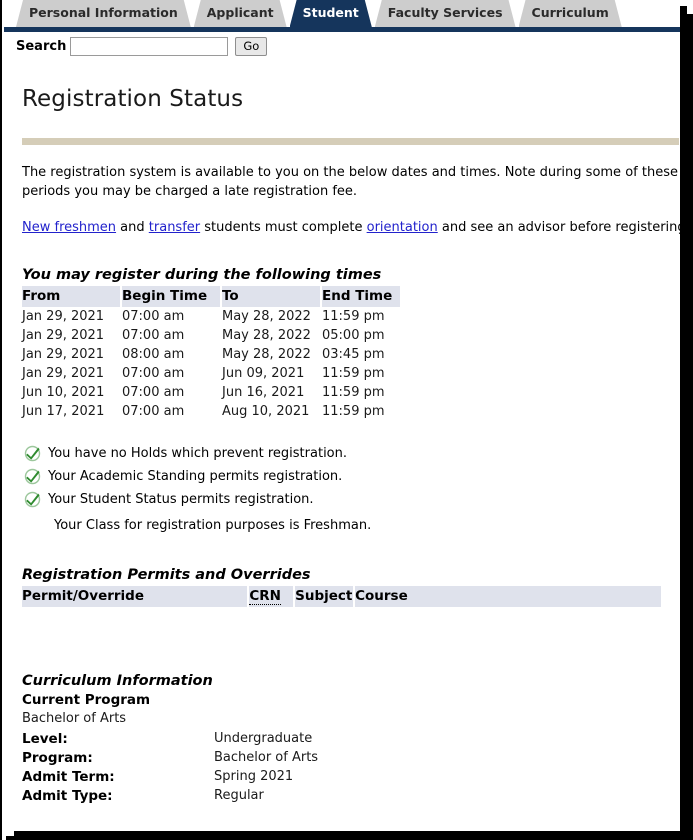  Describe the element at coordinates (331, 13) in the screenshot. I see `tab-student: Student` at that location.